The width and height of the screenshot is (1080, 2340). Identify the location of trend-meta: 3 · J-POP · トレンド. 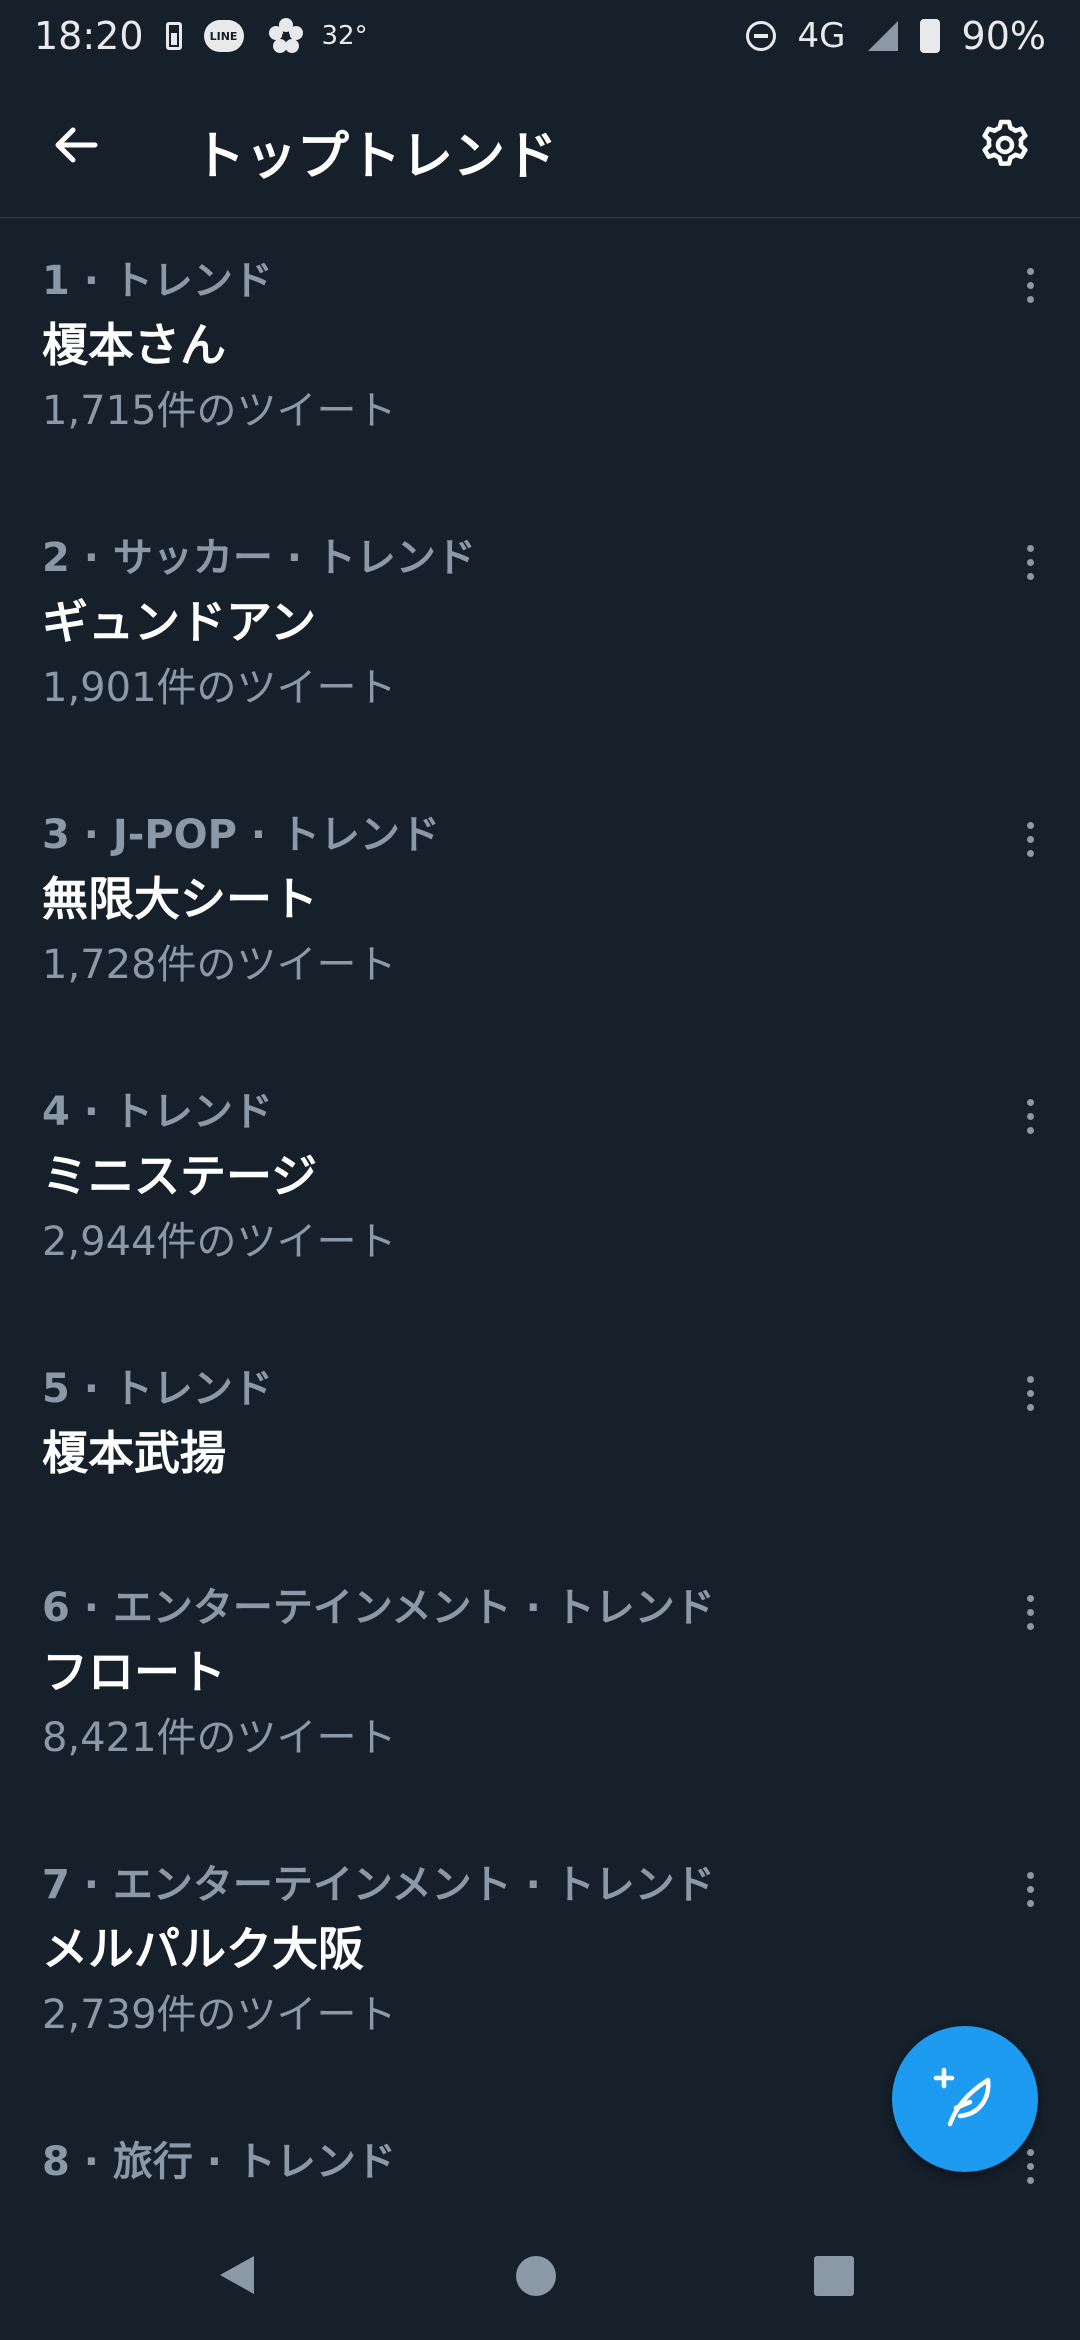
(241, 835).